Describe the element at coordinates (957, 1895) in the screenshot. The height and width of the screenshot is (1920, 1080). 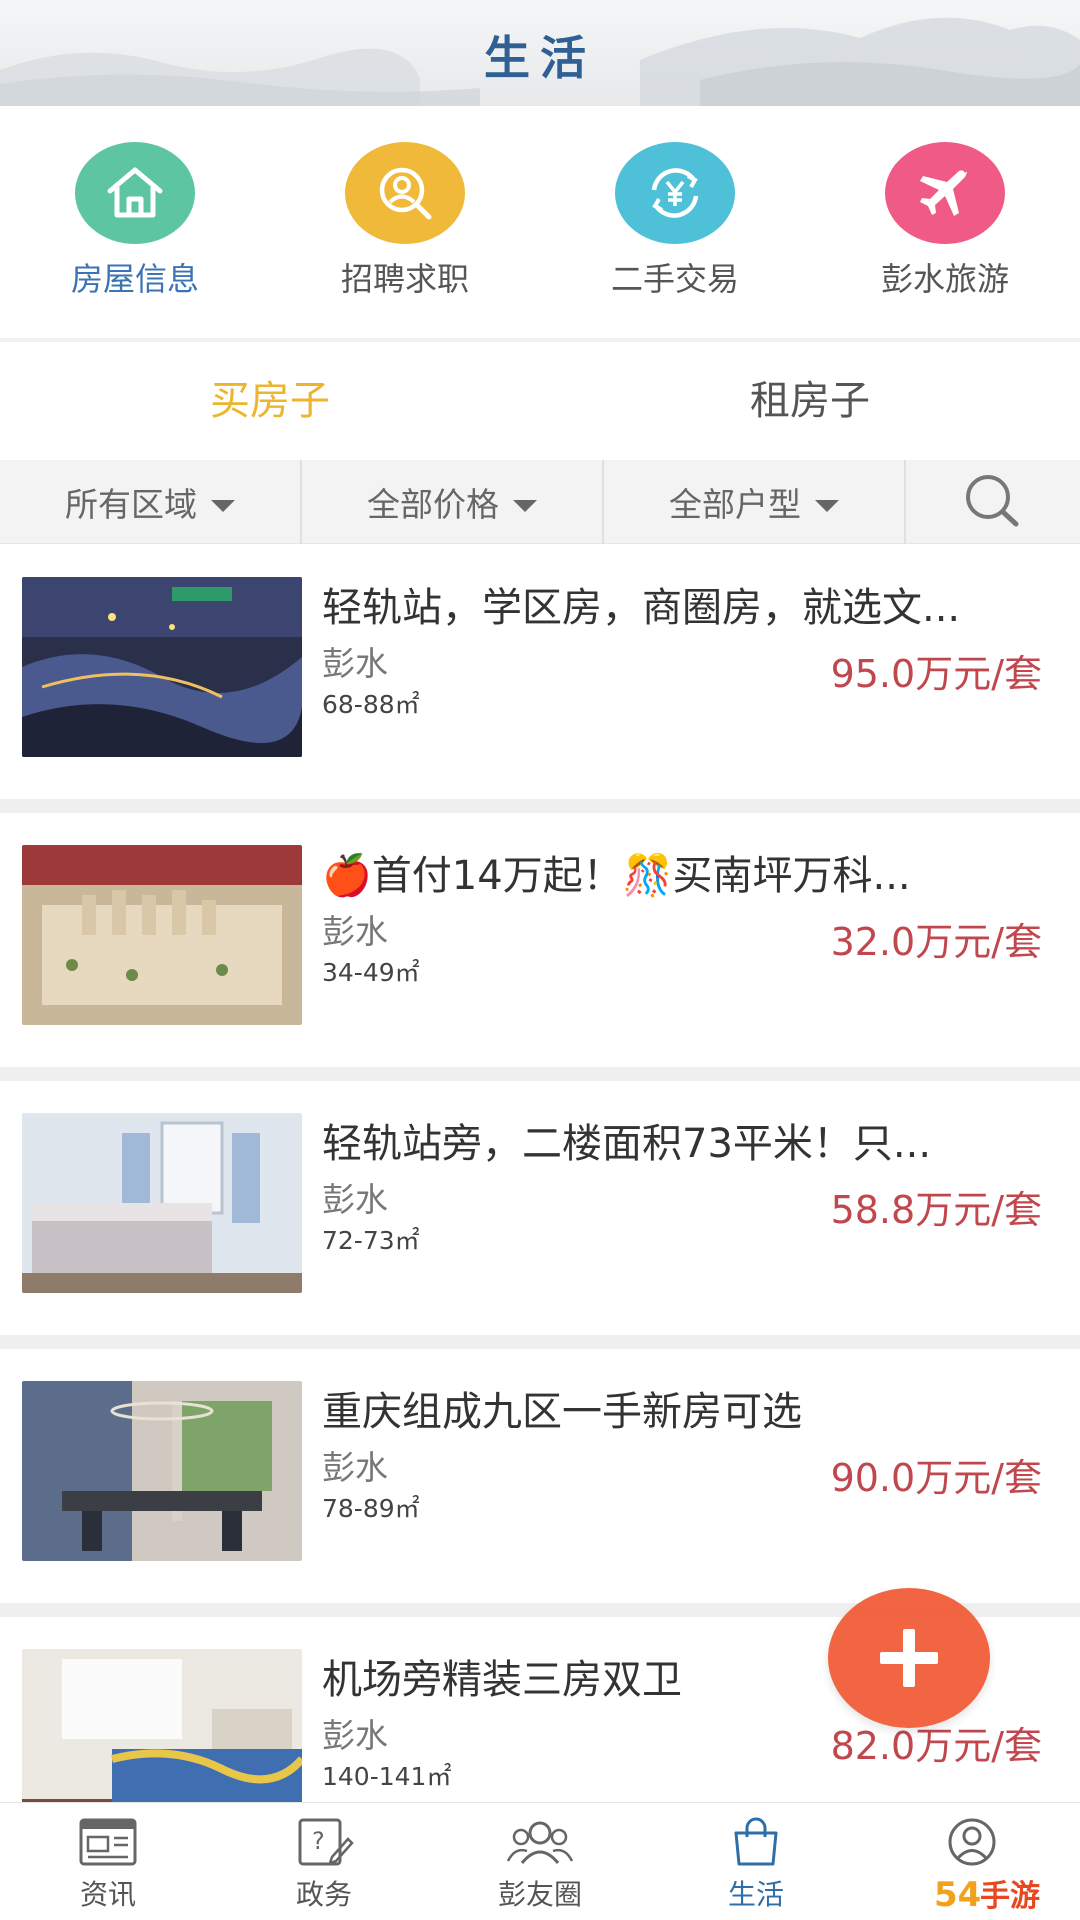
I see `svg-text: 54` at that location.